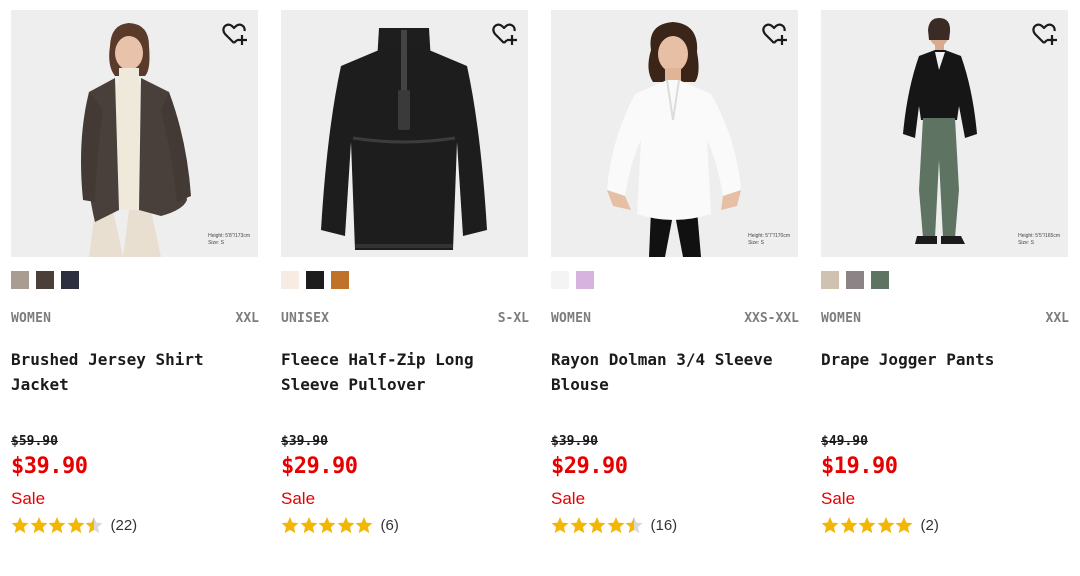 This screenshot has height=576, width=1080. What do you see at coordinates (513, 318) in the screenshot?
I see `size-range: S-XL` at bounding box center [513, 318].